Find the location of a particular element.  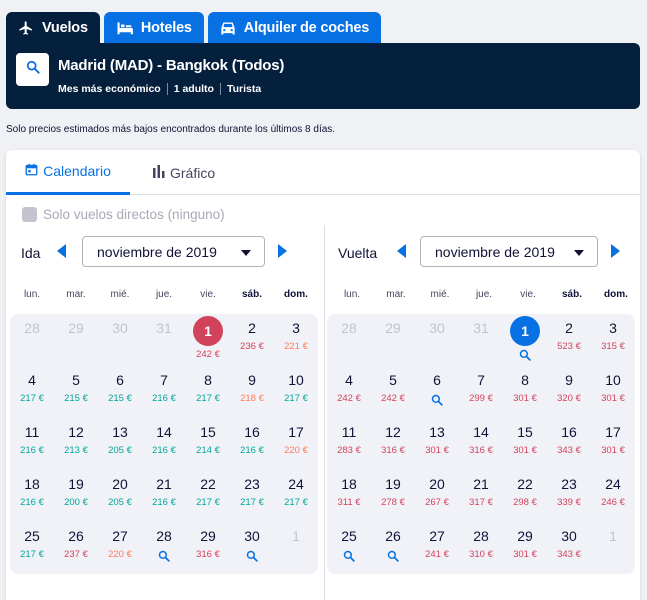

day-cell: 28 310 € is located at coordinates (481, 548).